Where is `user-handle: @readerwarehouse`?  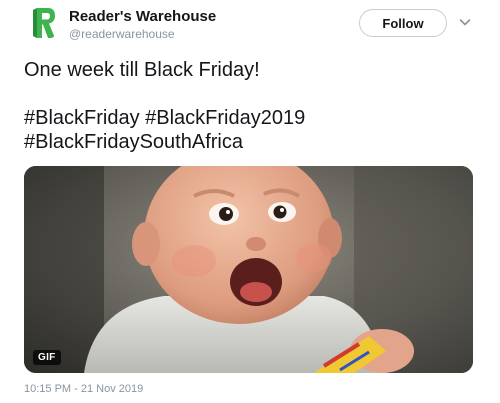
user-handle: @readerwarehouse is located at coordinates (122, 34).